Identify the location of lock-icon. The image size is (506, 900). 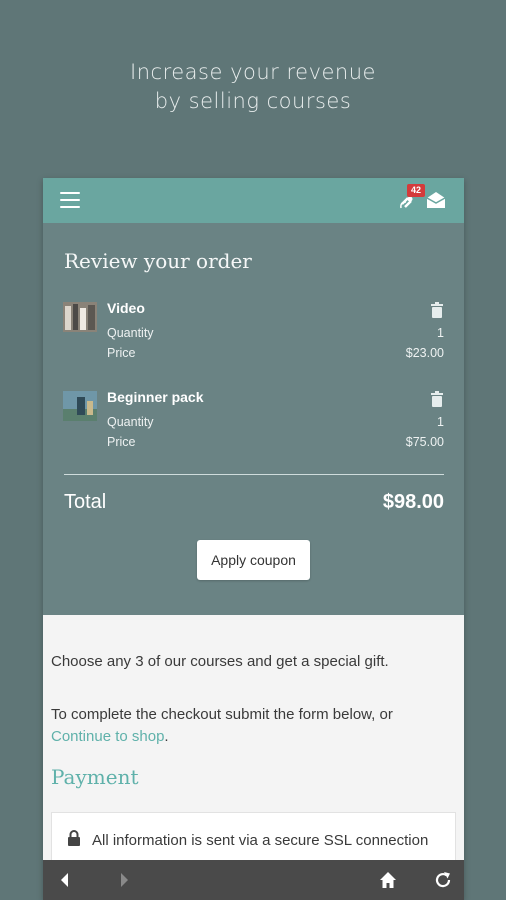
(74, 838).